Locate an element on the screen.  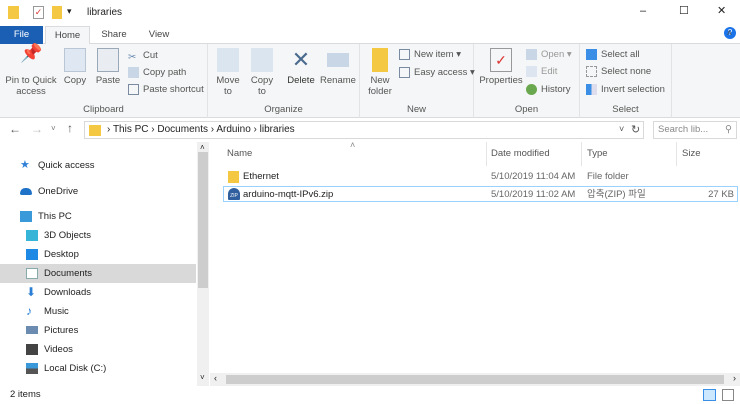
large-icons-view-icon is located at coordinates (728, 395).